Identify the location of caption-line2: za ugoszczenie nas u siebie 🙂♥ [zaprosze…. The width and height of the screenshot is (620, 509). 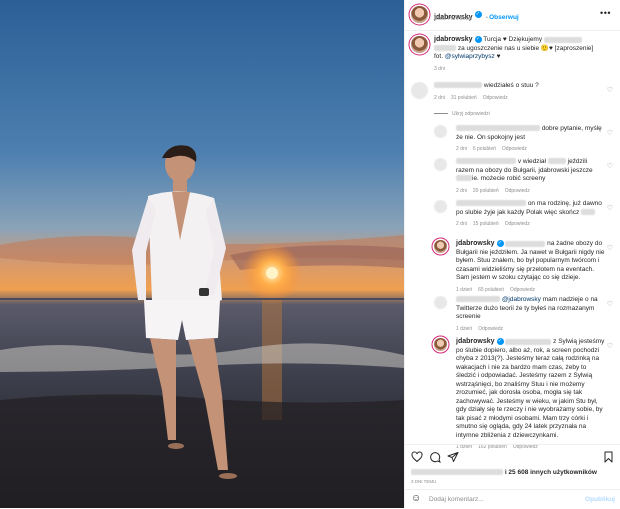
(525, 48).